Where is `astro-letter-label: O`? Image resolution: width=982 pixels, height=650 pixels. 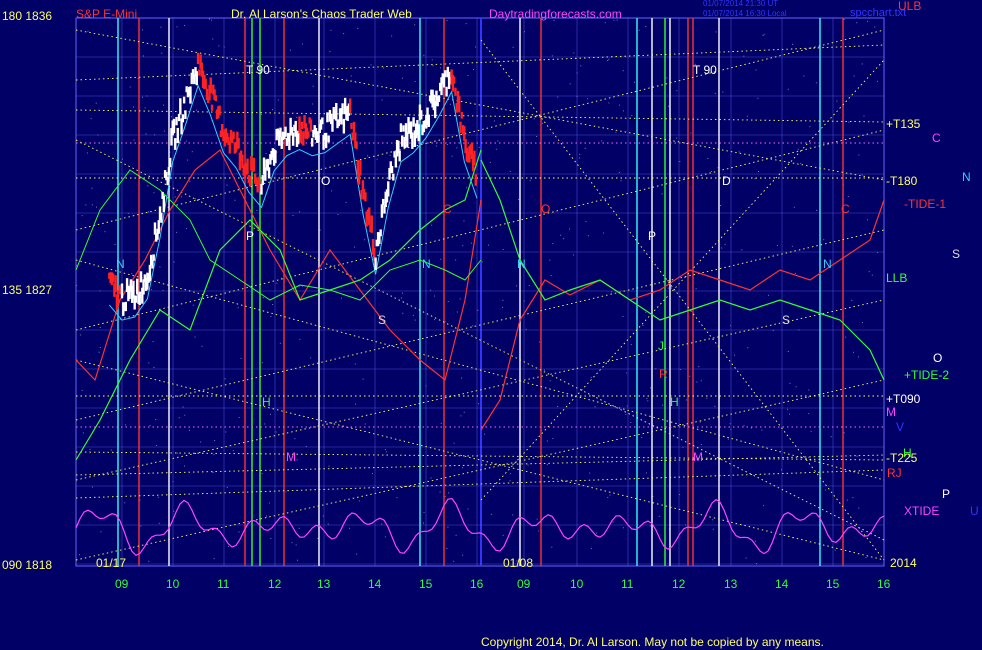 astro-letter-label: O is located at coordinates (546, 209).